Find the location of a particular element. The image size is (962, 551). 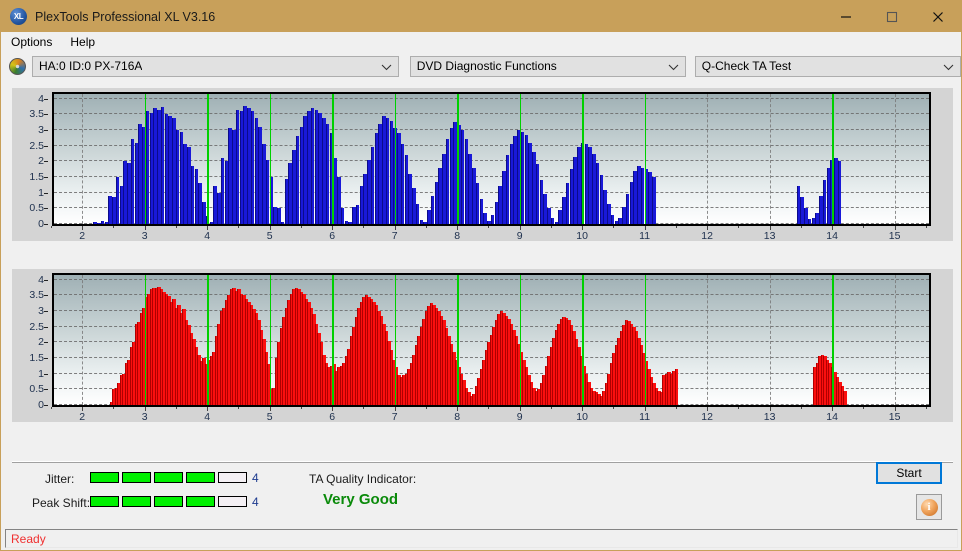

menu-item-help: Help is located at coordinates (82, 42).